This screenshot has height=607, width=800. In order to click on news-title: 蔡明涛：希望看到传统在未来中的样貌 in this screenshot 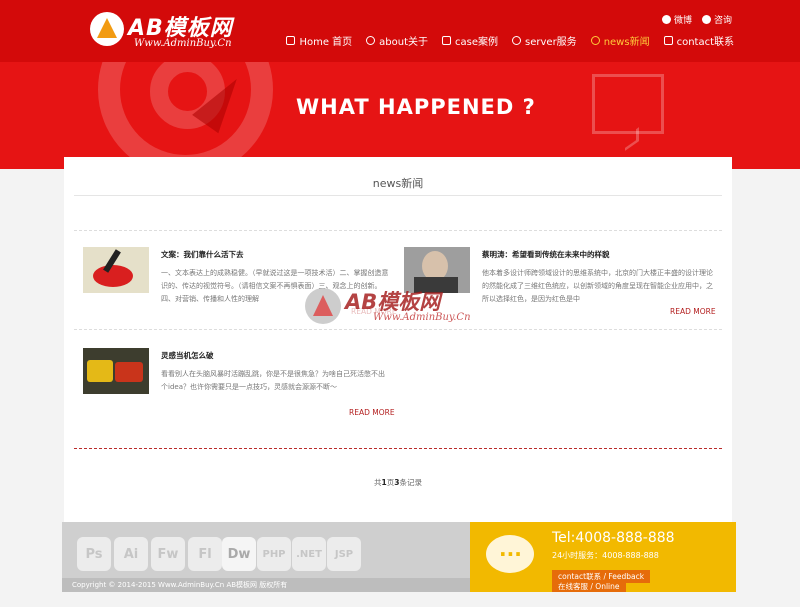, I will do `click(546, 254)`.